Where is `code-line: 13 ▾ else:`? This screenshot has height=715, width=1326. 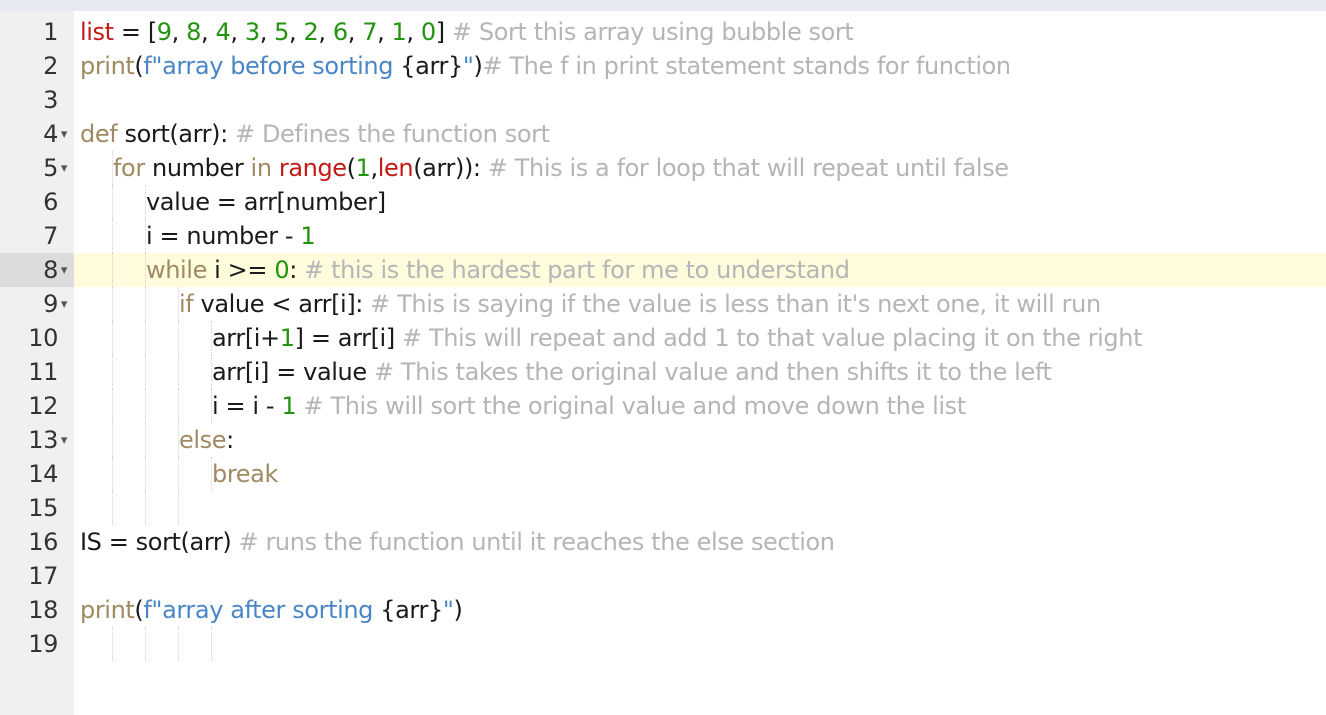
code-line: 13 ▾ else: is located at coordinates (663, 440).